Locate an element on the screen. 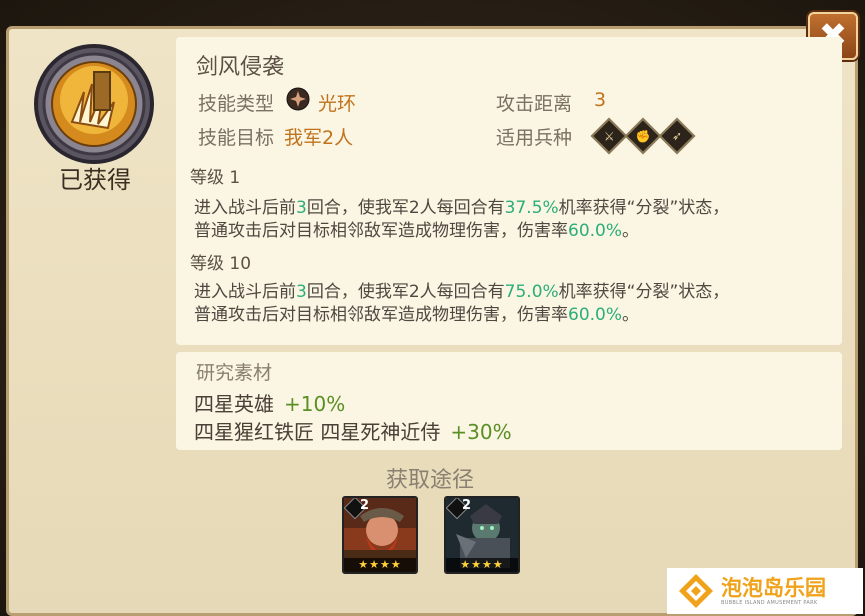  research-item-name: 四星英雄 is located at coordinates (234, 404).